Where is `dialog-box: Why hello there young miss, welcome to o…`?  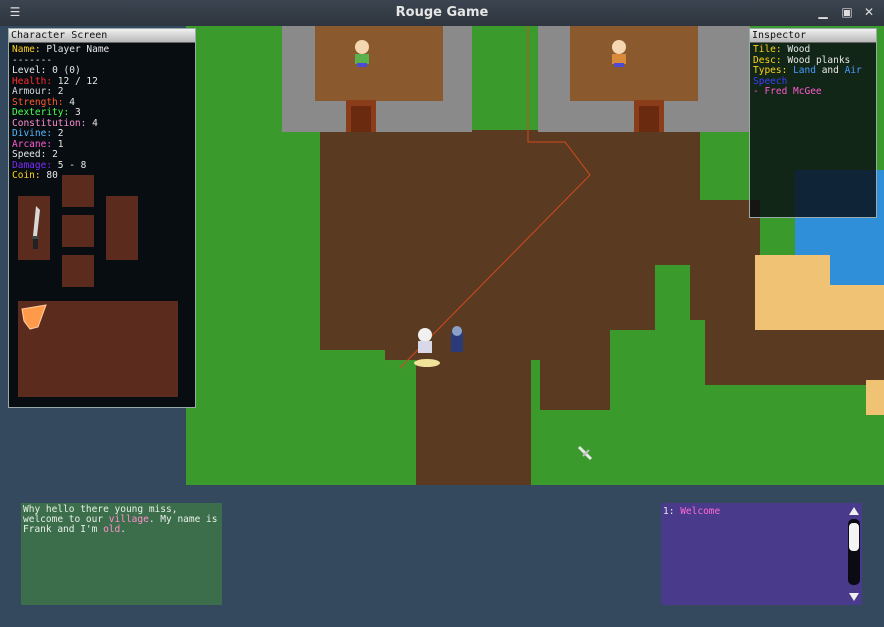
dialog-box: Why hello there young miss, welcome to o… is located at coordinates (121, 554).